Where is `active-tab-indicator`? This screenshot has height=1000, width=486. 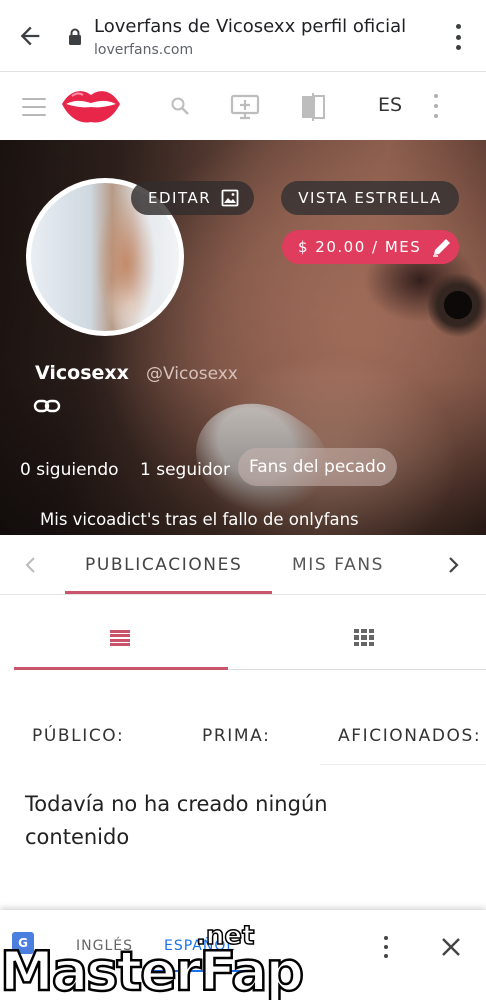
active-tab-indicator is located at coordinates (168, 592).